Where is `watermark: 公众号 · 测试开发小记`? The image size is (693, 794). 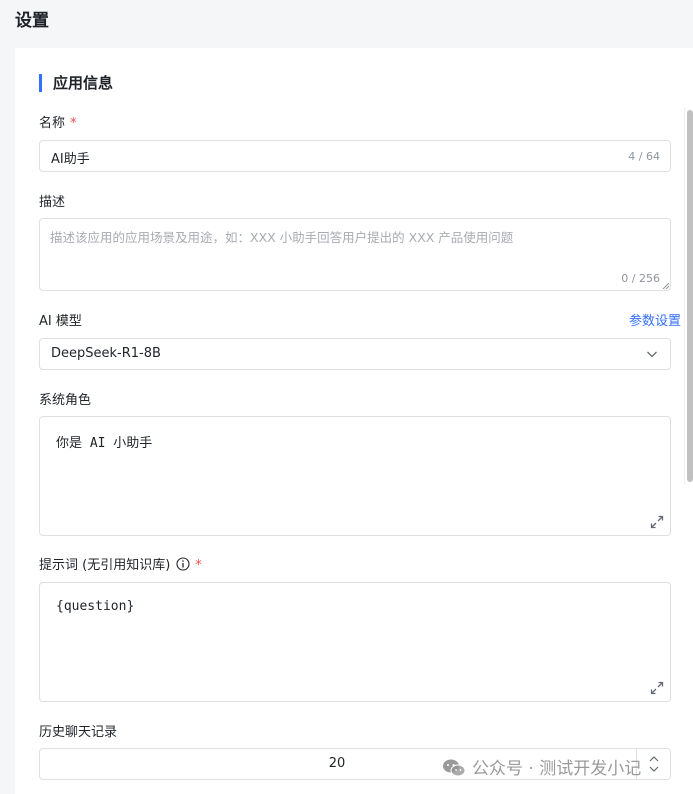
watermark: 公众号 · 测试开发小记 is located at coordinates (541, 766).